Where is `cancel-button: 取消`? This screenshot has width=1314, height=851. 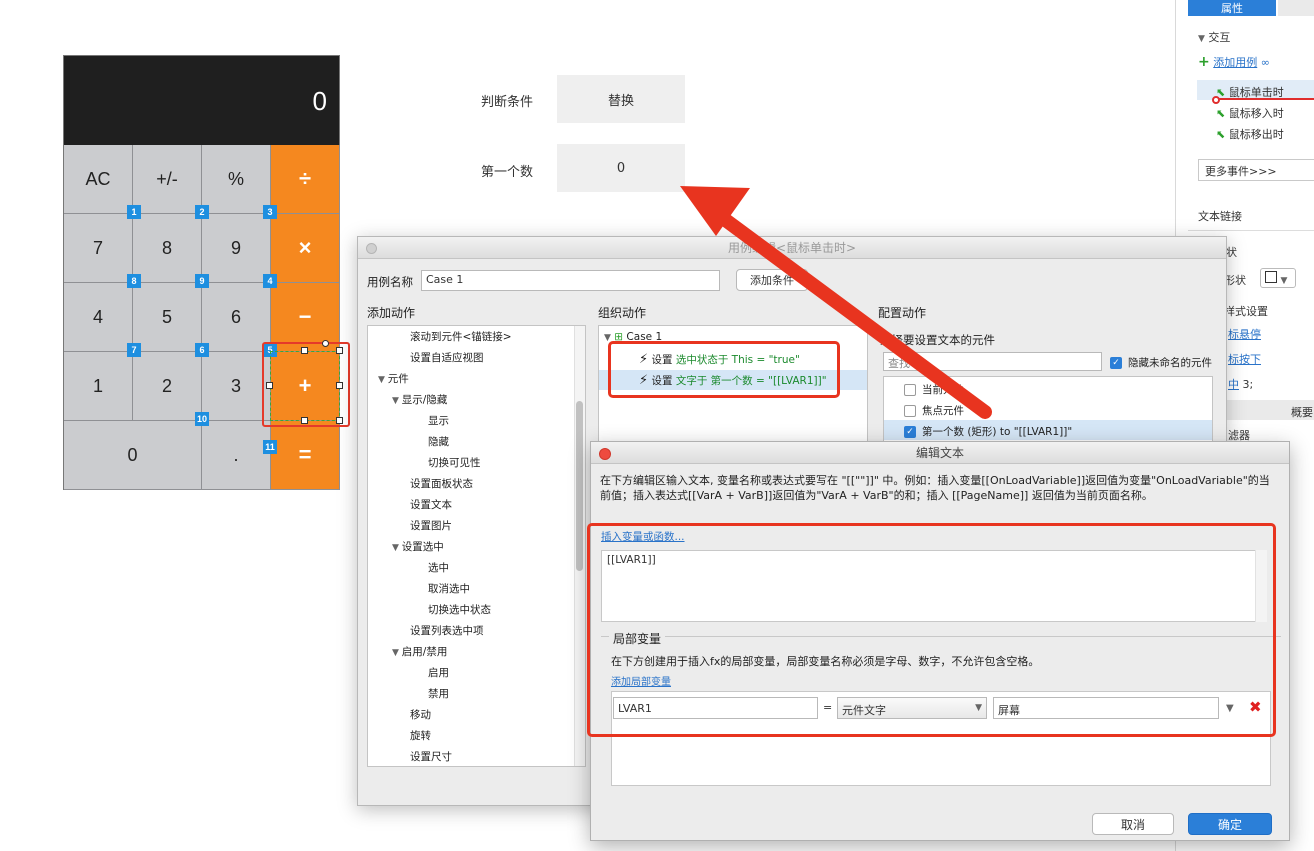 cancel-button: 取消 is located at coordinates (1133, 824).